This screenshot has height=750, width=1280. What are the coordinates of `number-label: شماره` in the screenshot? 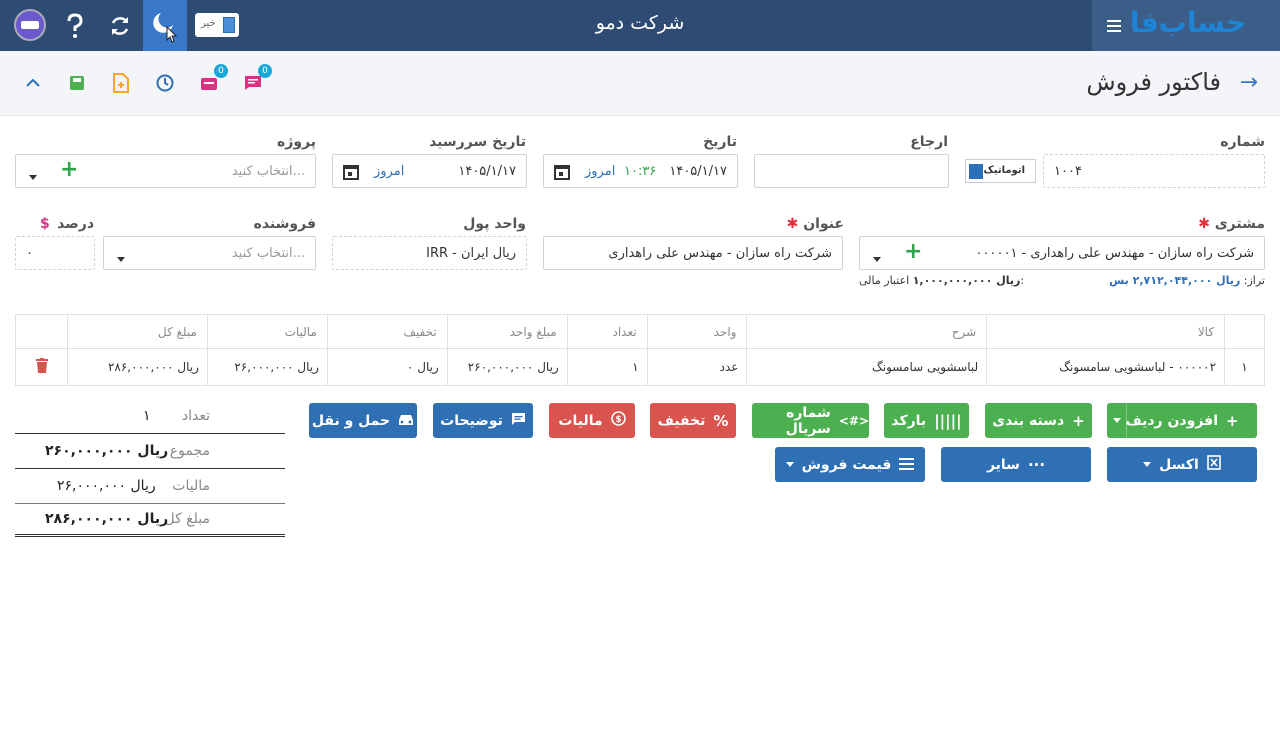 It's located at (1242, 142).